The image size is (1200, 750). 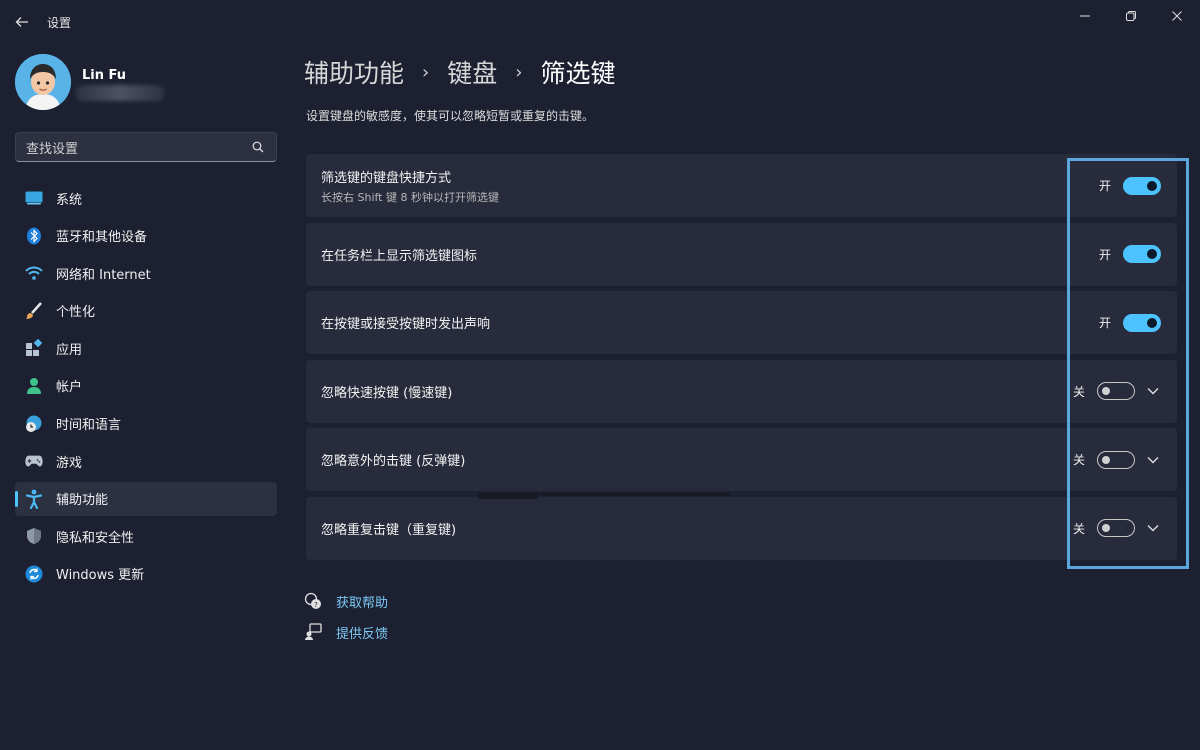 I want to click on breadcrumb-keyboard: 键盘, so click(x=472, y=72).